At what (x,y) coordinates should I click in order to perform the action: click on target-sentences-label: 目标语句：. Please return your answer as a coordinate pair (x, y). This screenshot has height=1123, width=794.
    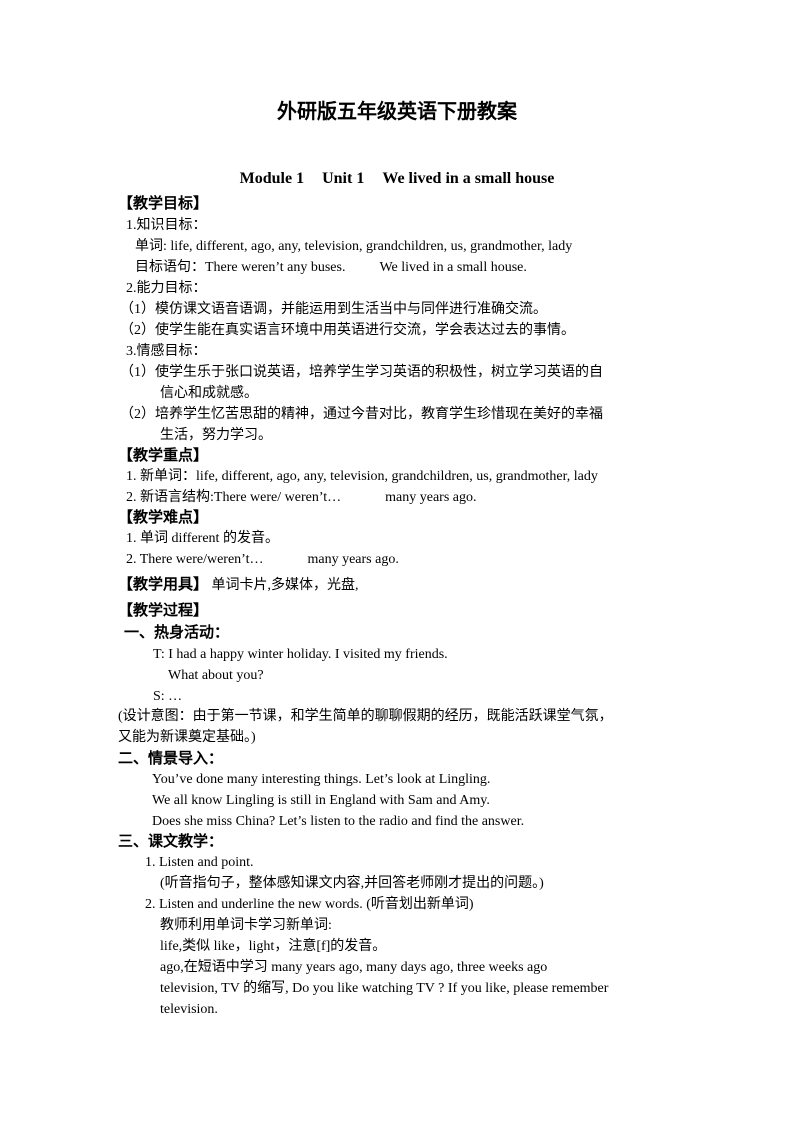
    Looking at the image, I should click on (170, 267).